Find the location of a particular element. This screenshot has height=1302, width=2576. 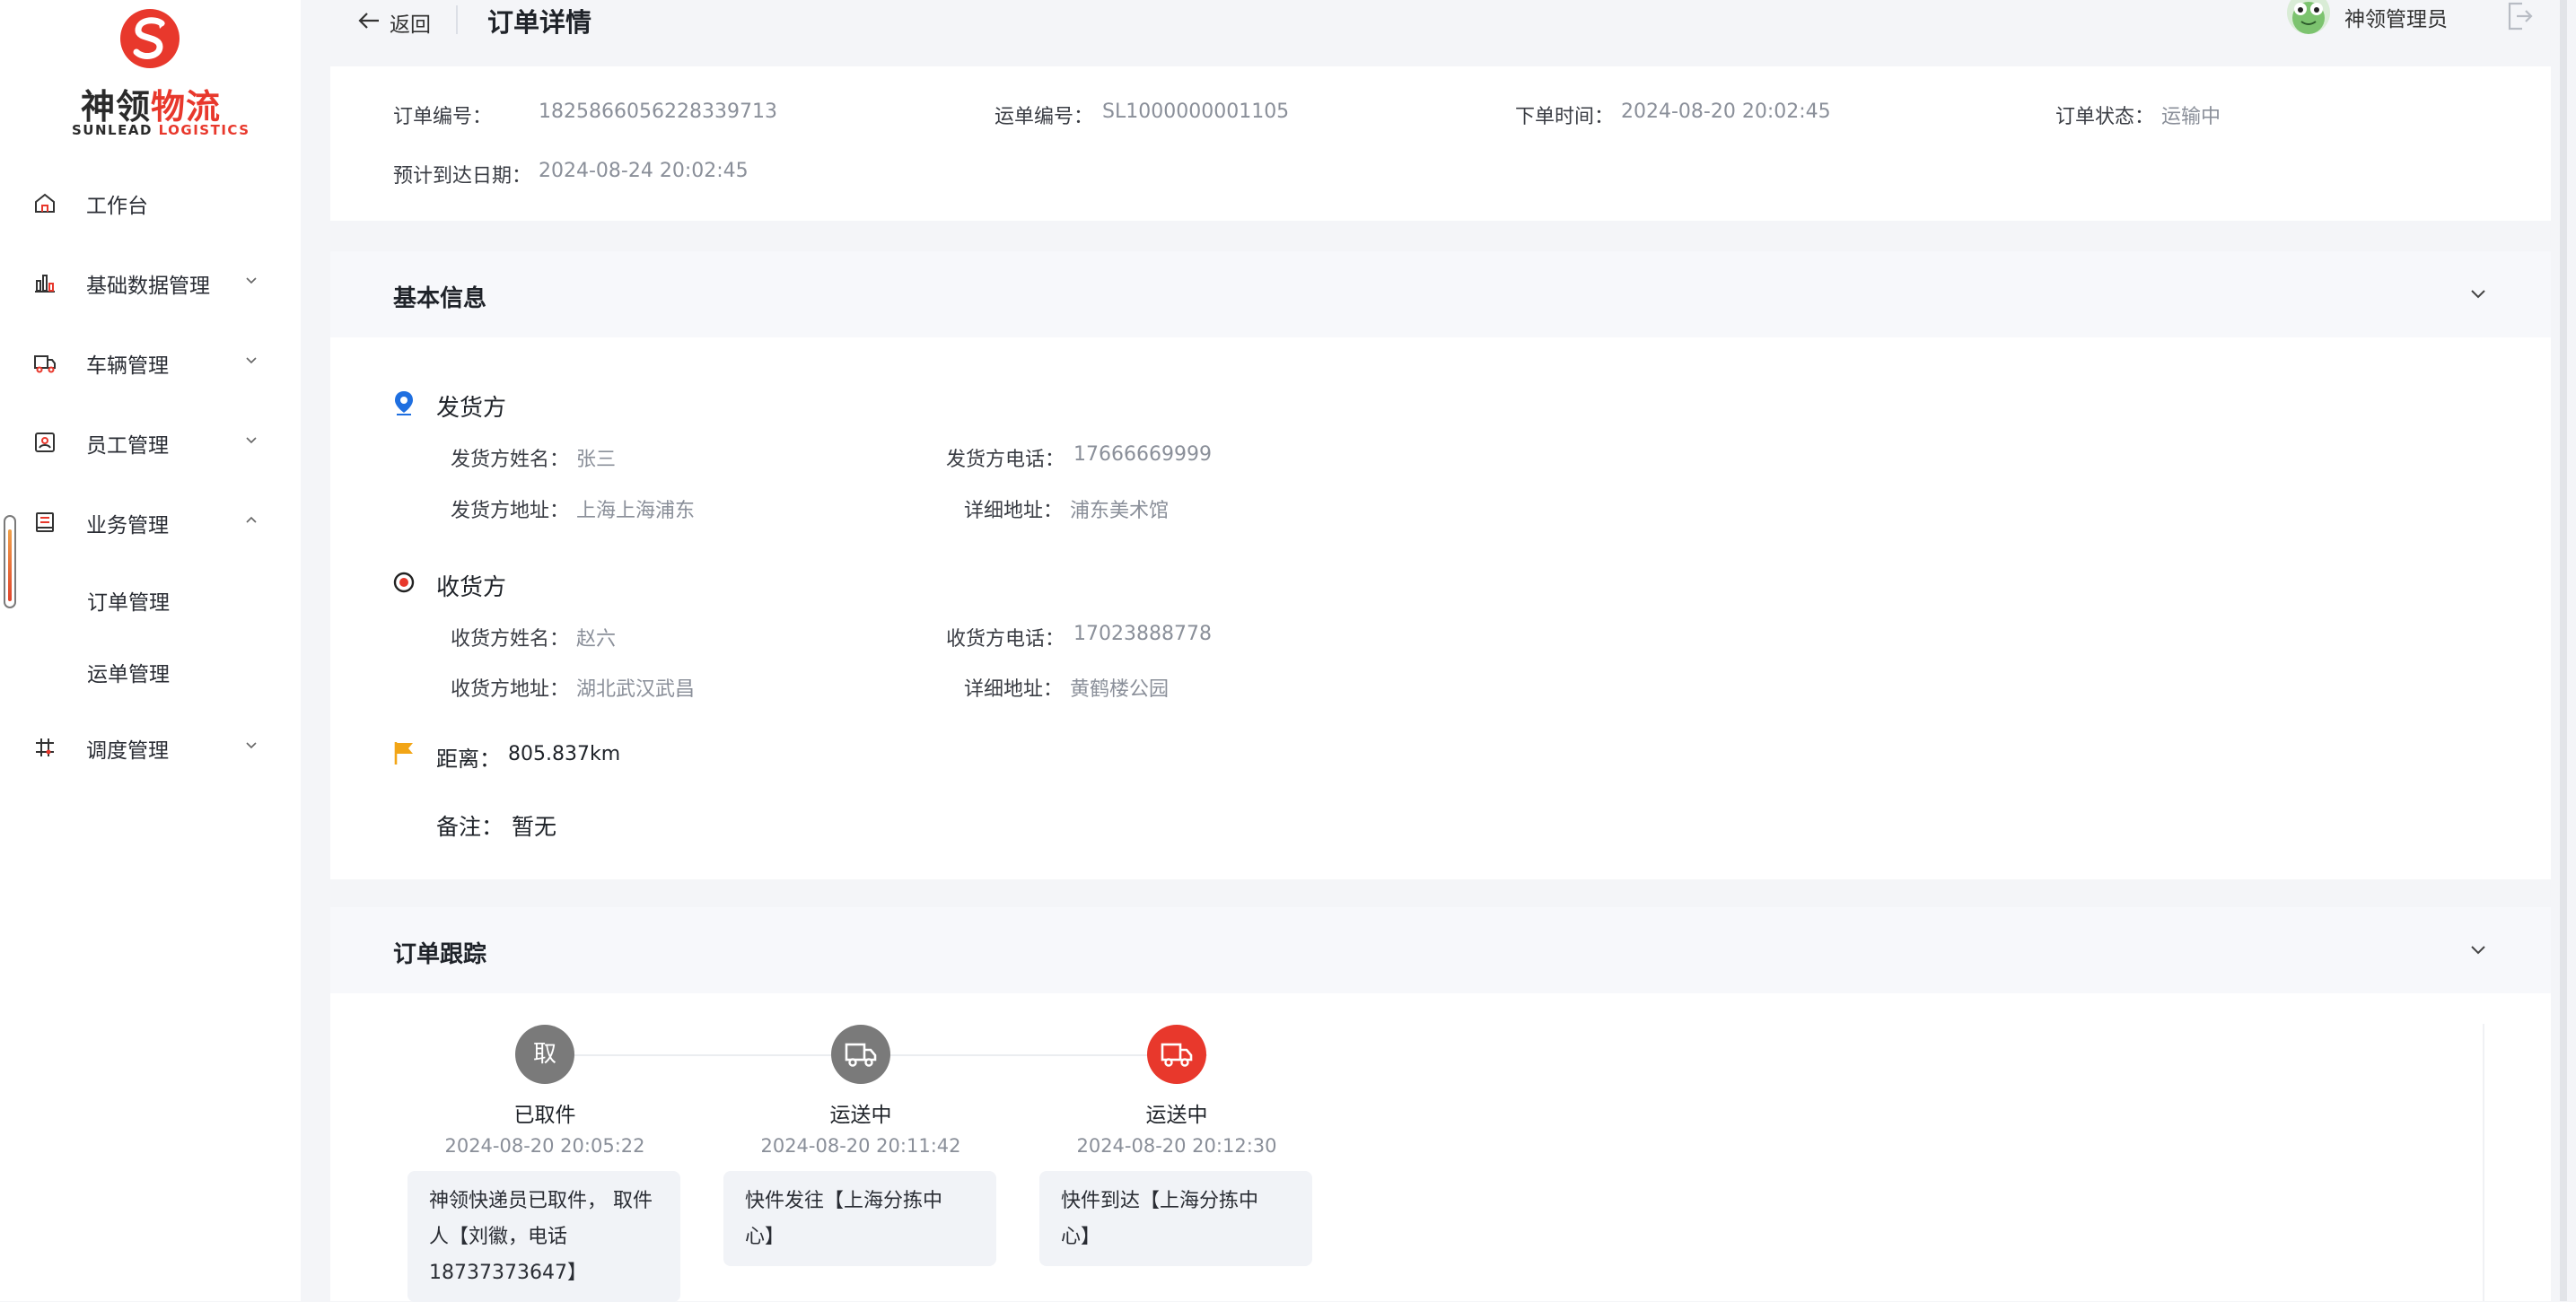

sidebar-item-business: 业务管理 is located at coordinates (150, 521).